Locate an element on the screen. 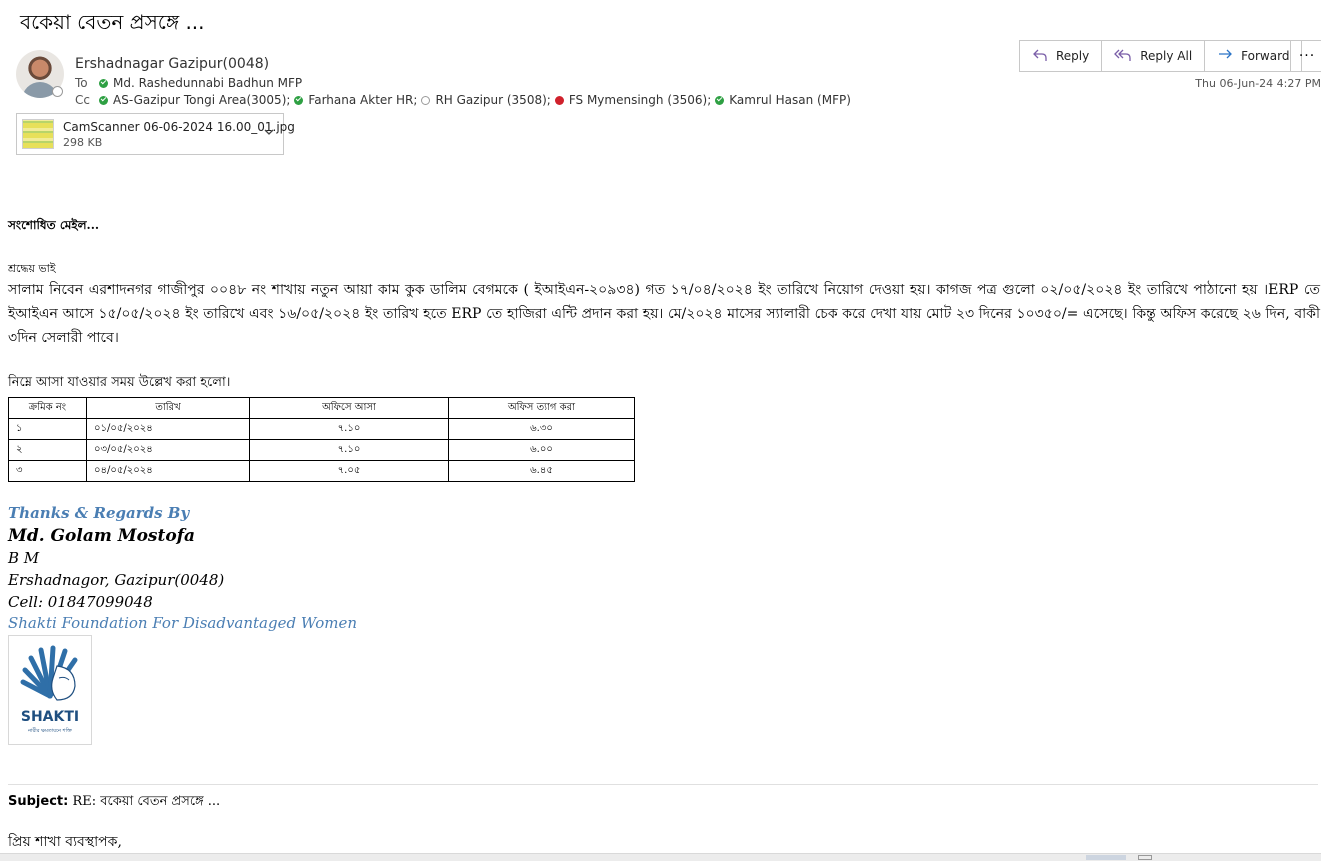  forward-arrow-icon is located at coordinates (1225, 56).